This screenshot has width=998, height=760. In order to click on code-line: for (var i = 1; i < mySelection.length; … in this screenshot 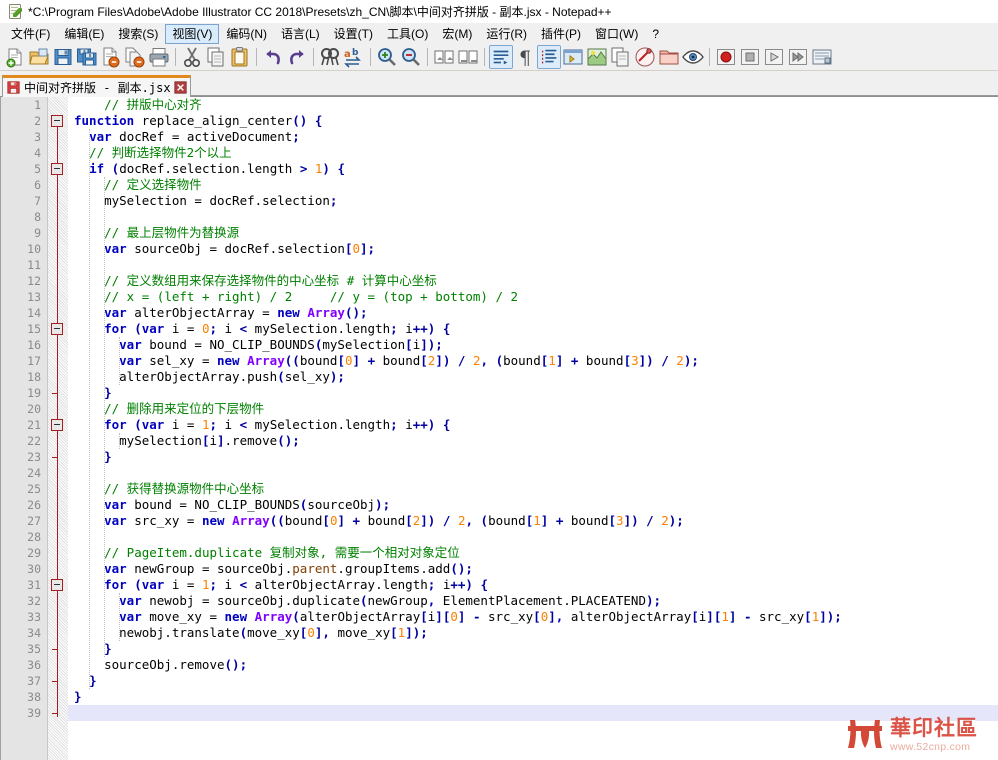, I will do `click(533, 425)`.